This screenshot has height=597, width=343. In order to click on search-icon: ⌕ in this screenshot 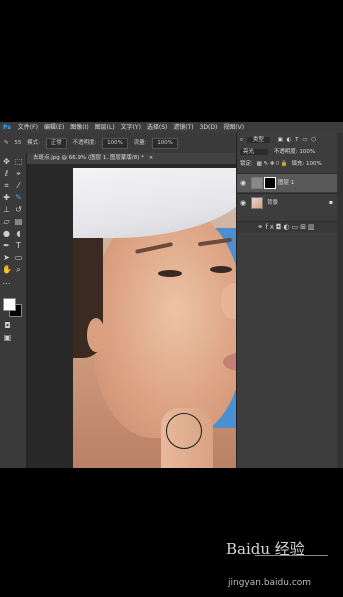, I will do `click(242, 140)`.